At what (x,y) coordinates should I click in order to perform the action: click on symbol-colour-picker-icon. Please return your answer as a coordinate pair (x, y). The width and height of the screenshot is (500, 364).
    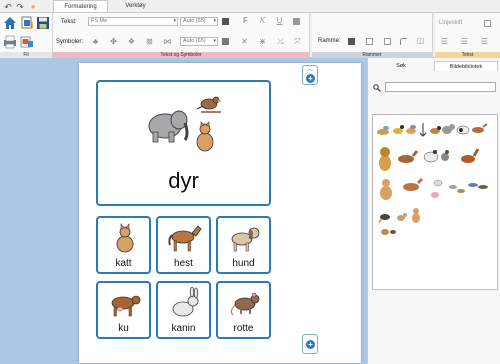
    Looking at the image, I should click on (225, 41).